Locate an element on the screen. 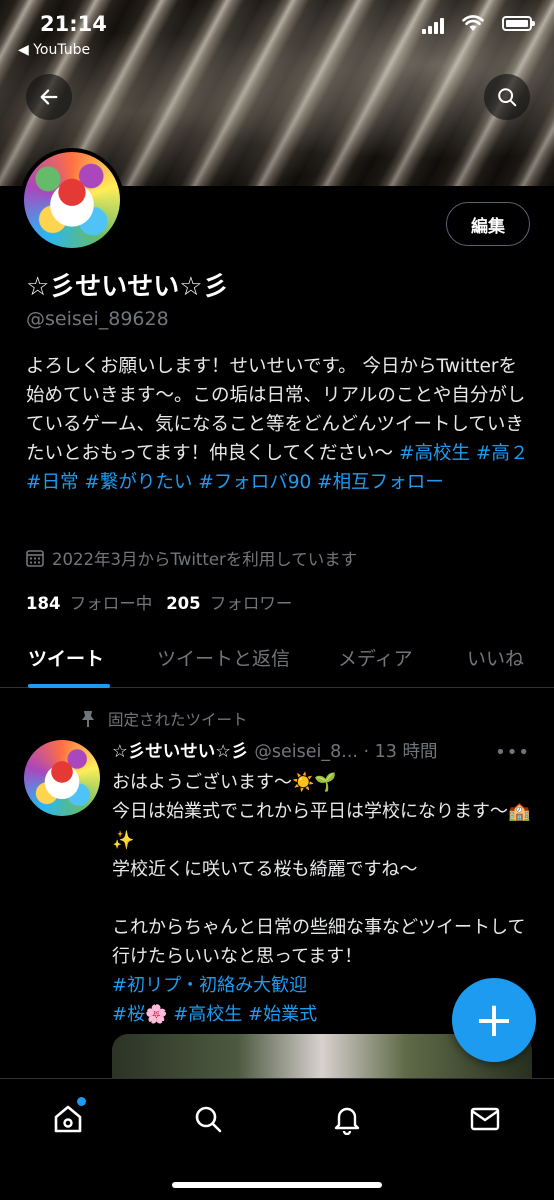 This screenshot has width=554, height=1200. followers-count: 205 is located at coordinates (183, 603).